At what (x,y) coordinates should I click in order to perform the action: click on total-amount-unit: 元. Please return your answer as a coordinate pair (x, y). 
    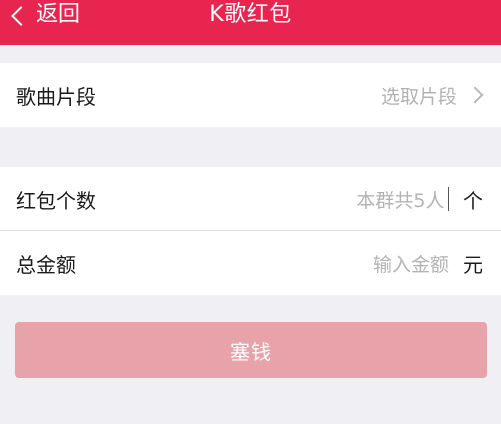
    Looking at the image, I should click on (473, 264).